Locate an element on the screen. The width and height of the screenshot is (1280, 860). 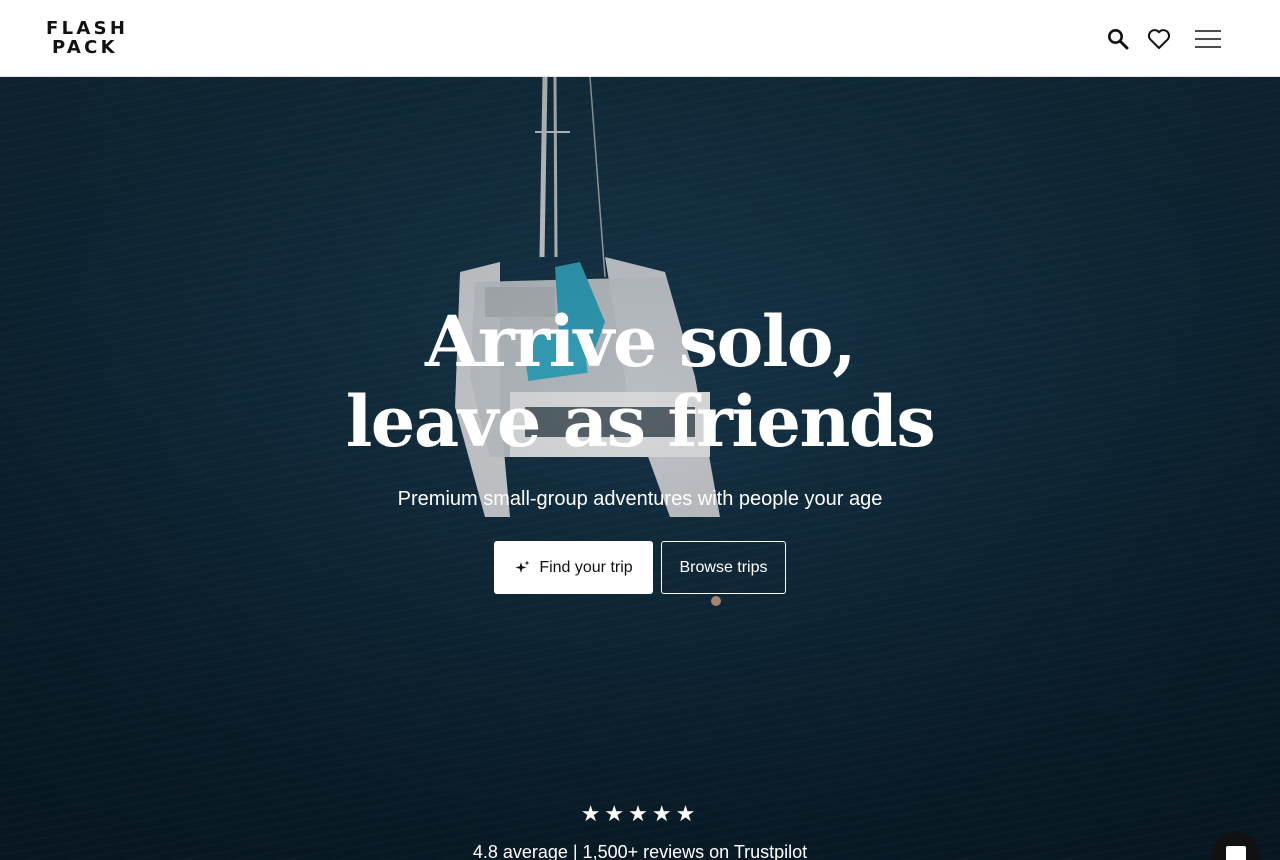
browse-trips-label: Browse trips is located at coordinates (723, 567).